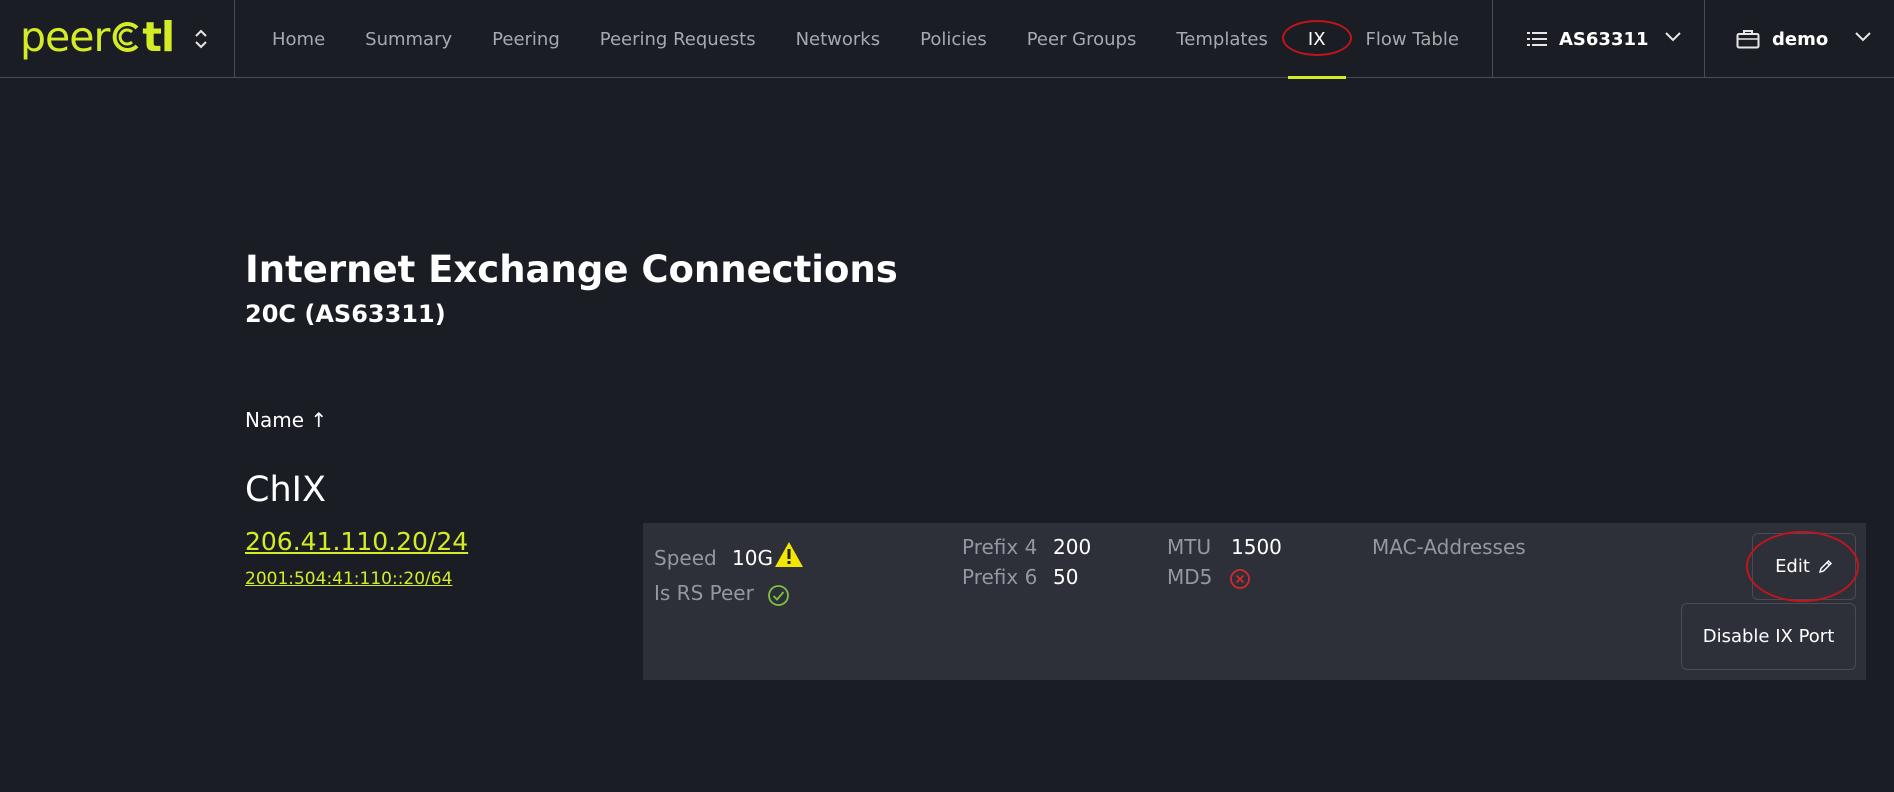 The image size is (1894, 792). I want to click on nav-summary: Summary, so click(408, 39).